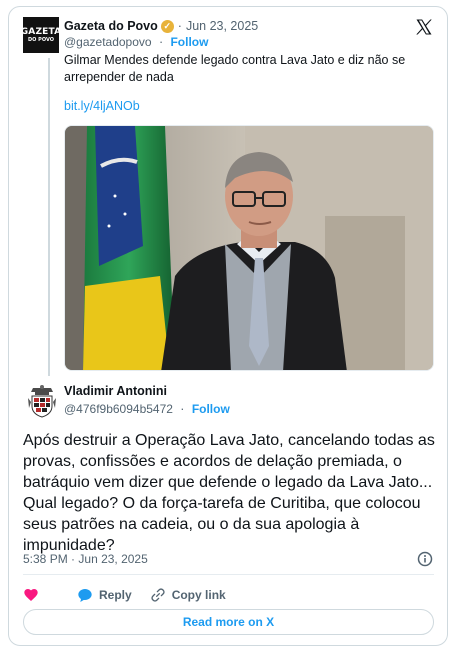 This screenshot has height=654, width=456. I want to click on quoted-header: Gazeta do Povo ✓ · Jun 23, 2025, so click(161, 26).